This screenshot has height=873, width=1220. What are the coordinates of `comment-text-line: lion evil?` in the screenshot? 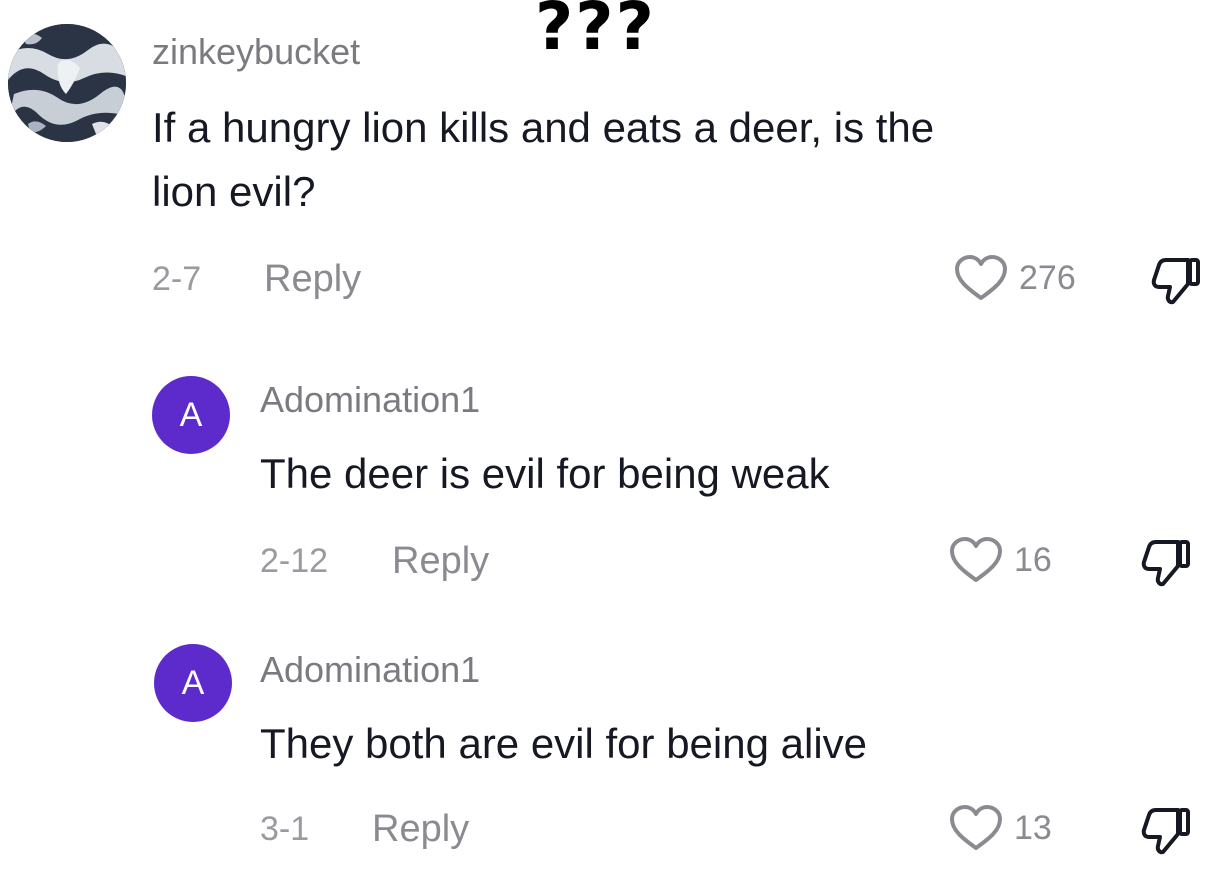 It's located at (234, 191).